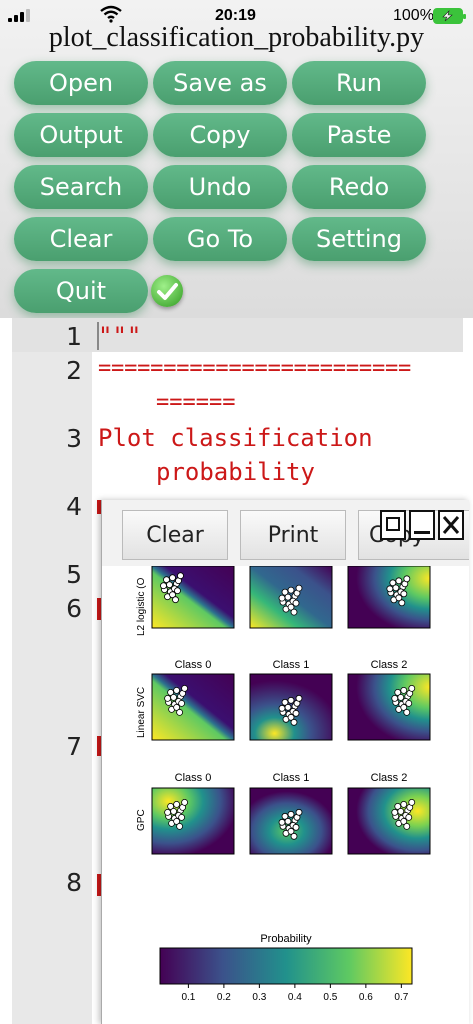  I want to click on code-line: ======, so click(196, 402).